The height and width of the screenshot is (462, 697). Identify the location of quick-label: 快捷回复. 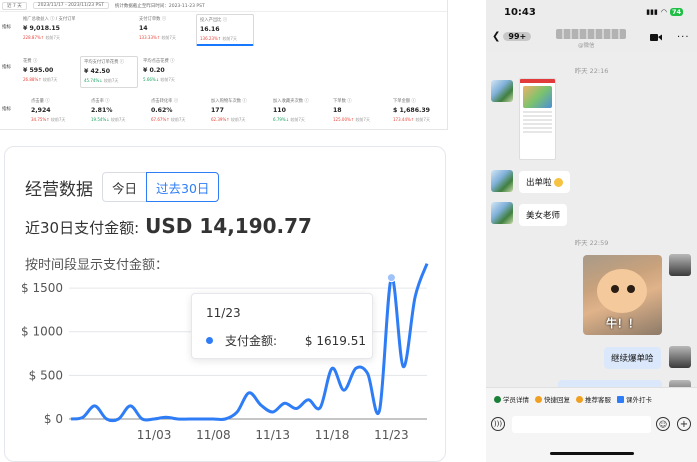
(557, 400).